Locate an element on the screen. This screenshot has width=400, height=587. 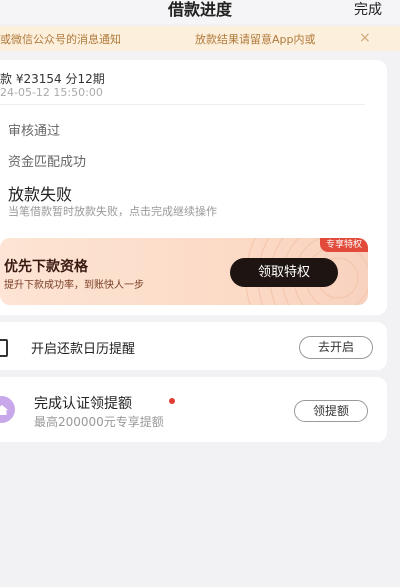
enable-reminder-button: 去开启 is located at coordinates (336, 347).